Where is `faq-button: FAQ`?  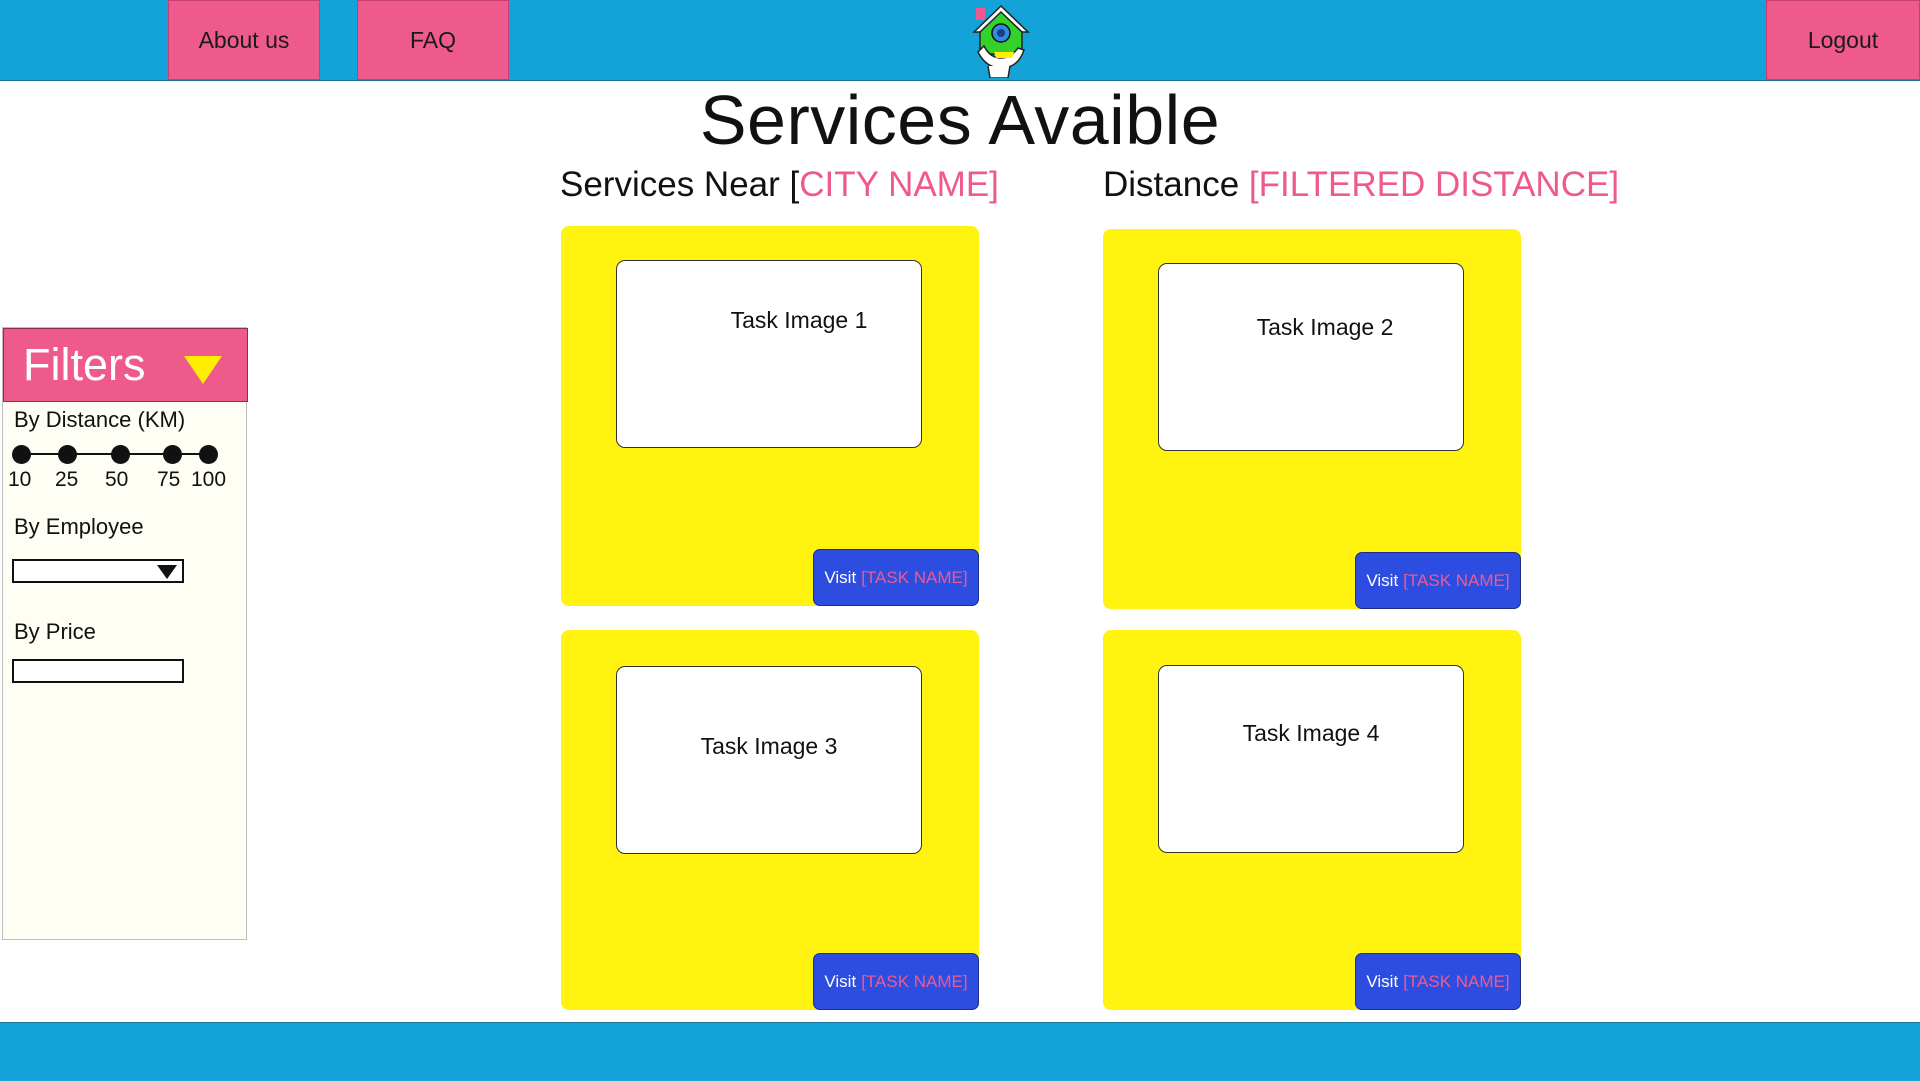
faq-button: FAQ is located at coordinates (433, 40).